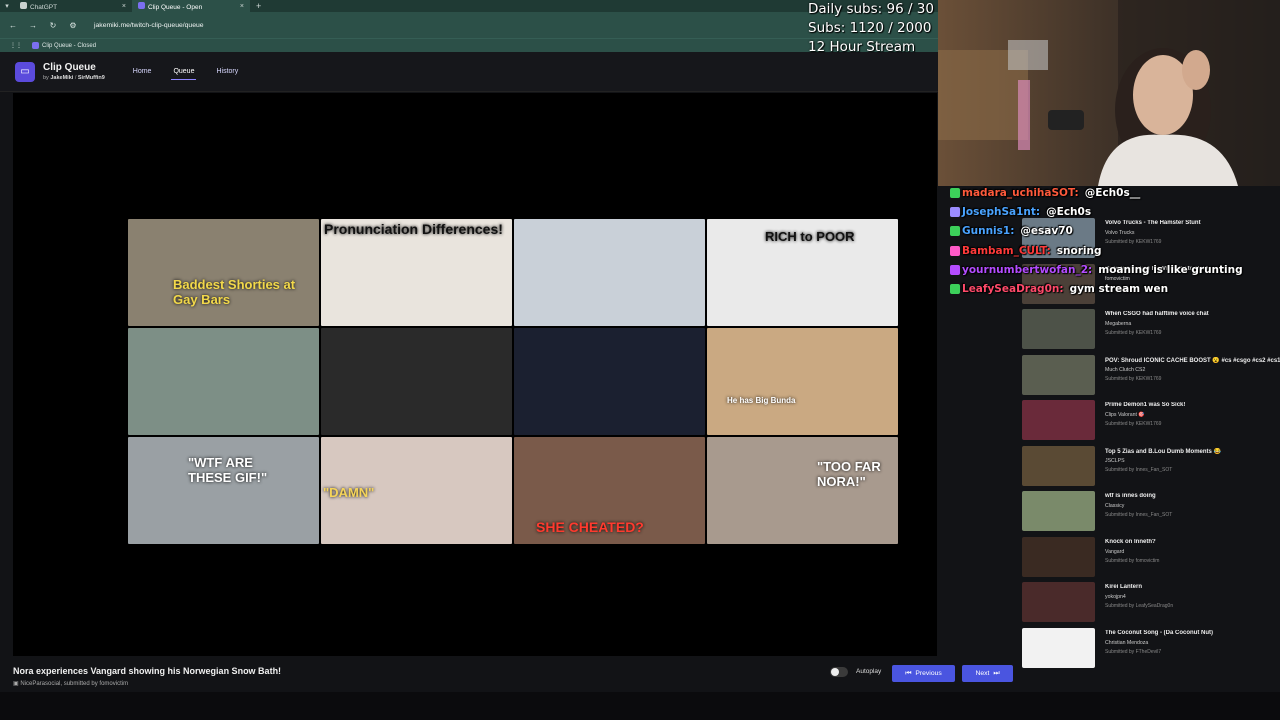 This screenshot has height=720, width=1280. What do you see at coordinates (1139, 469) in the screenshot?
I see `queue-sub: Submitted by Innes_Fan_SOT` at bounding box center [1139, 469].